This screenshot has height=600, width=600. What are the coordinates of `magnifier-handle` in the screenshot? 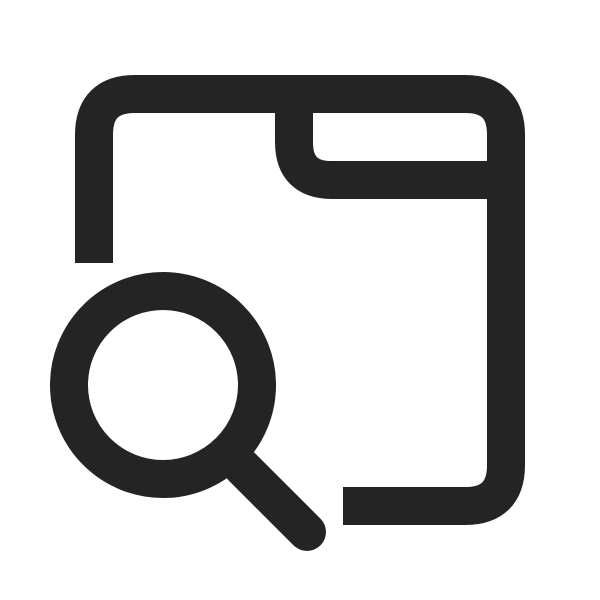 It's located at (274, 499).